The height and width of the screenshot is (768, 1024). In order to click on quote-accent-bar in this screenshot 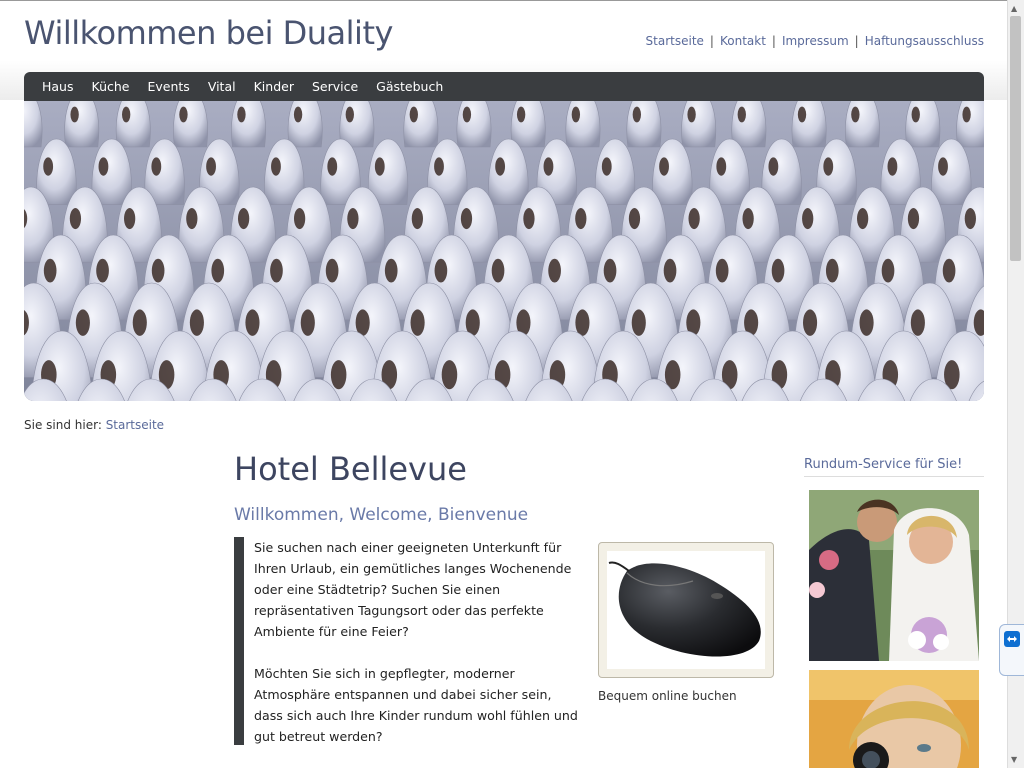, I will do `click(239, 641)`.